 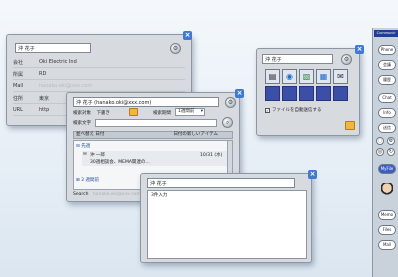 I want to click on company-label: 会社, so click(x=18, y=62).